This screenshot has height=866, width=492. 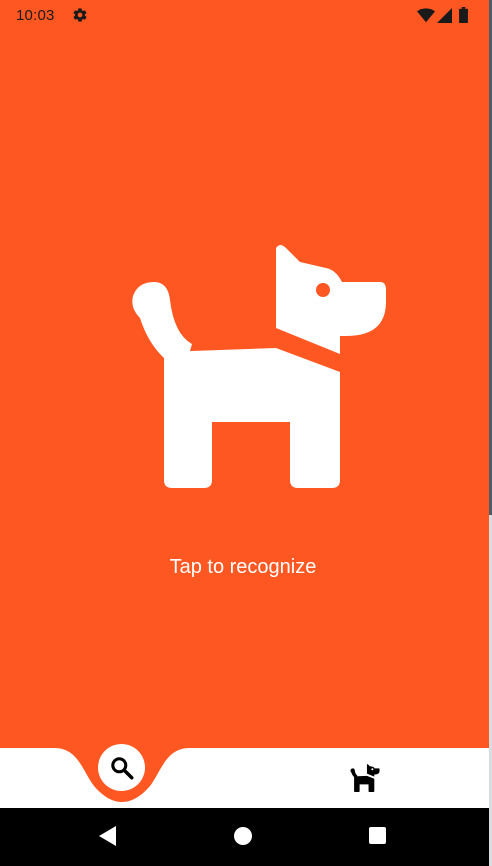 What do you see at coordinates (377, 835) in the screenshot?
I see `recents-button` at bounding box center [377, 835].